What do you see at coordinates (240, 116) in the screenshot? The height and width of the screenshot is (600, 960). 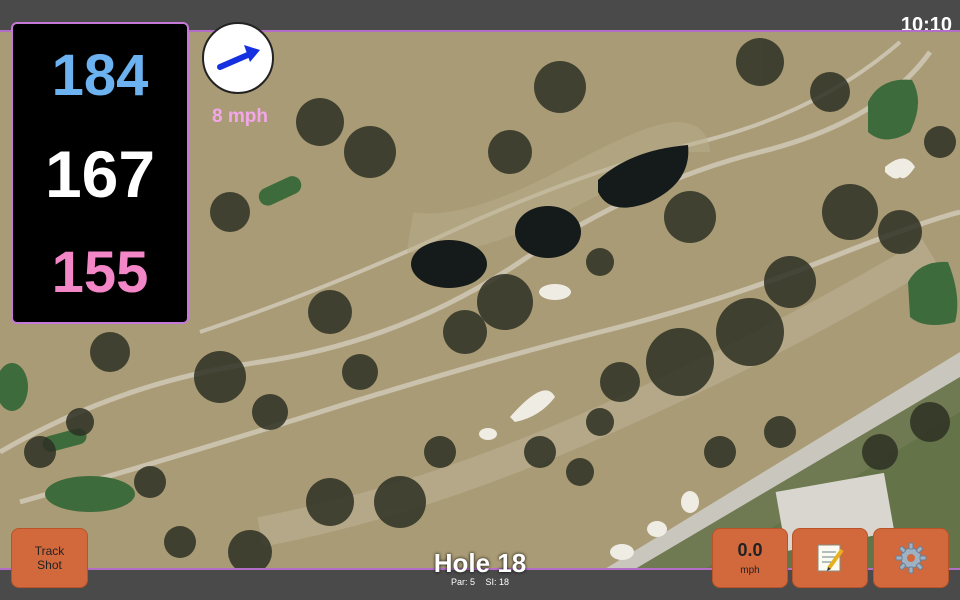 I see `wind-speed: 8 mph` at bounding box center [240, 116].